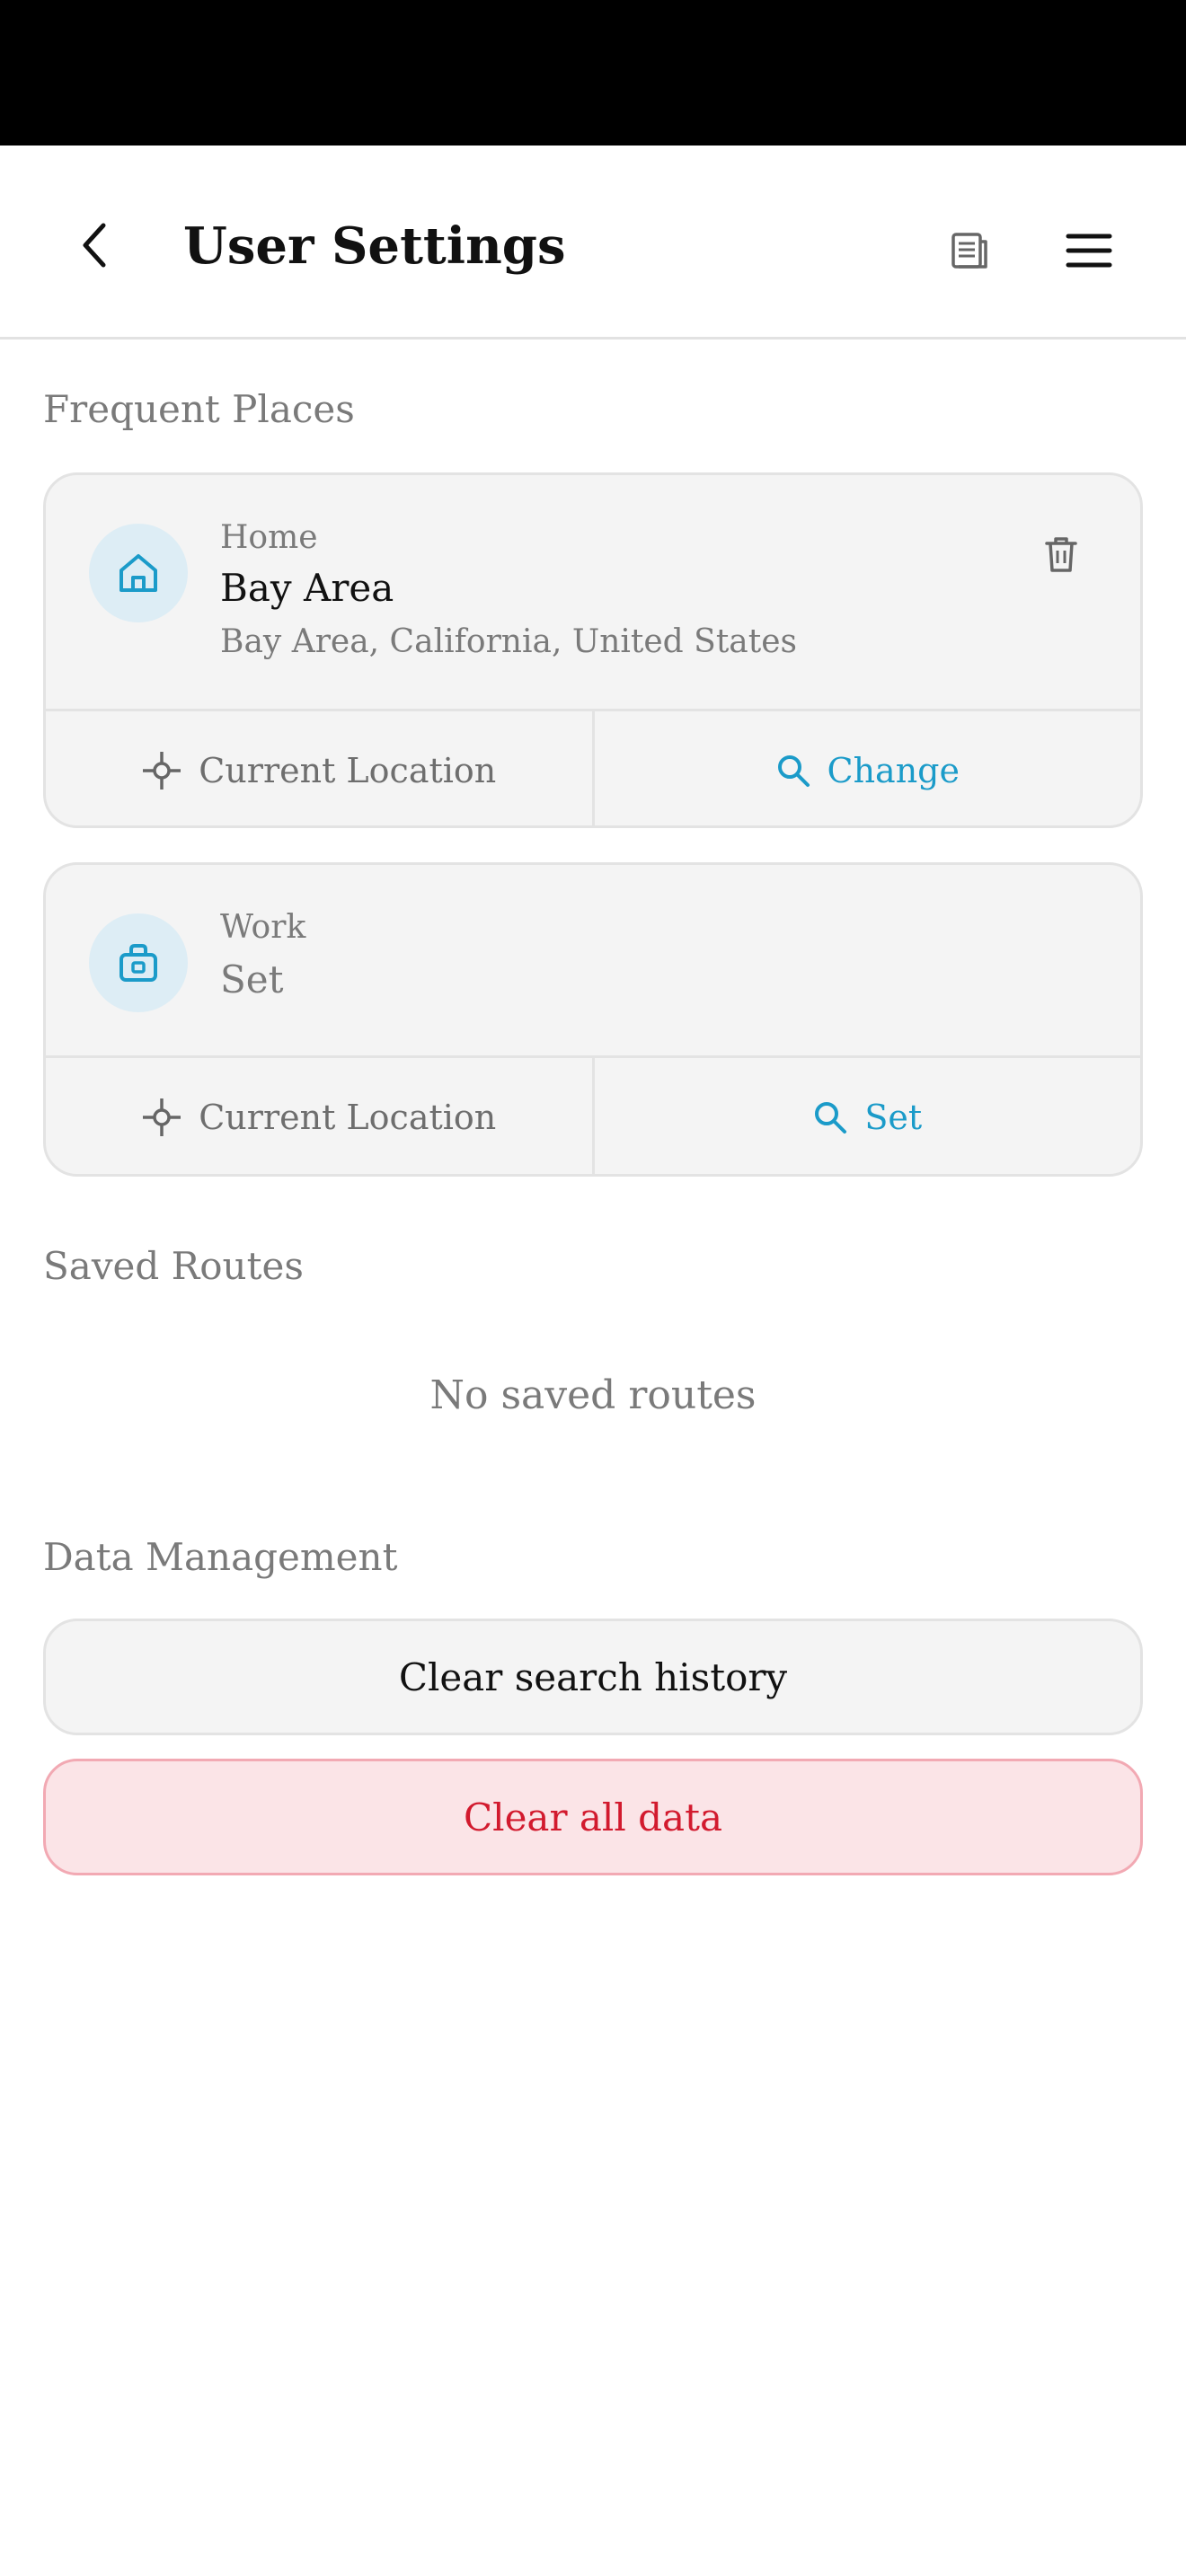 Image resolution: width=1186 pixels, height=2576 pixels. Describe the element at coordinates (593, 243) in the screenshot. I see `app-header: User Settings` at that location.